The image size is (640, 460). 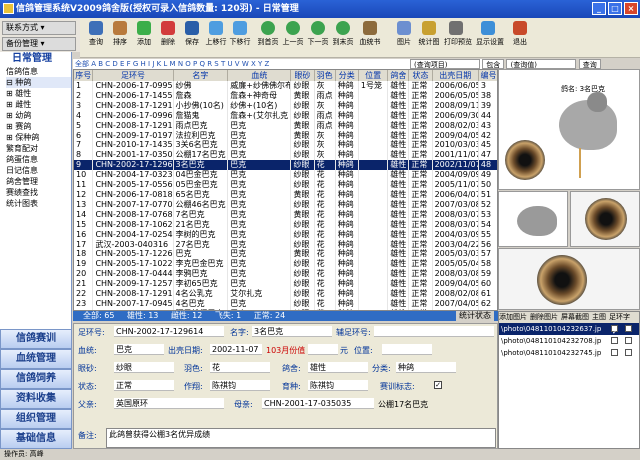 I want to click on tree-item: 繁育配对, so click(x=38, y=148).